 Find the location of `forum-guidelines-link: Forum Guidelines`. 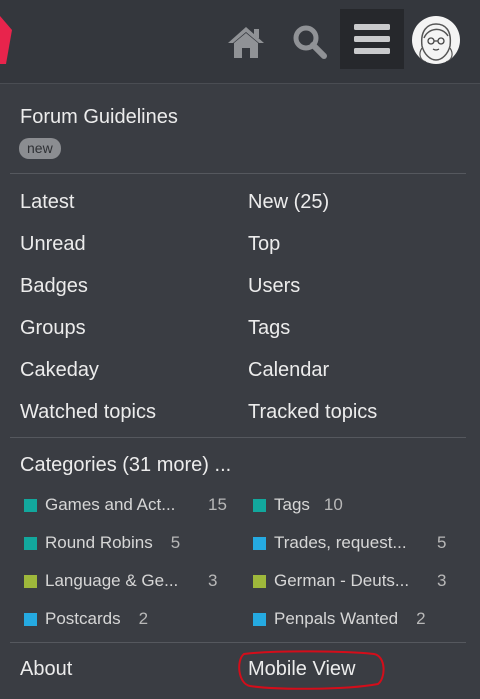

forum-guidelines-link: Forum Guidelines is located at coordinates (99, 117).